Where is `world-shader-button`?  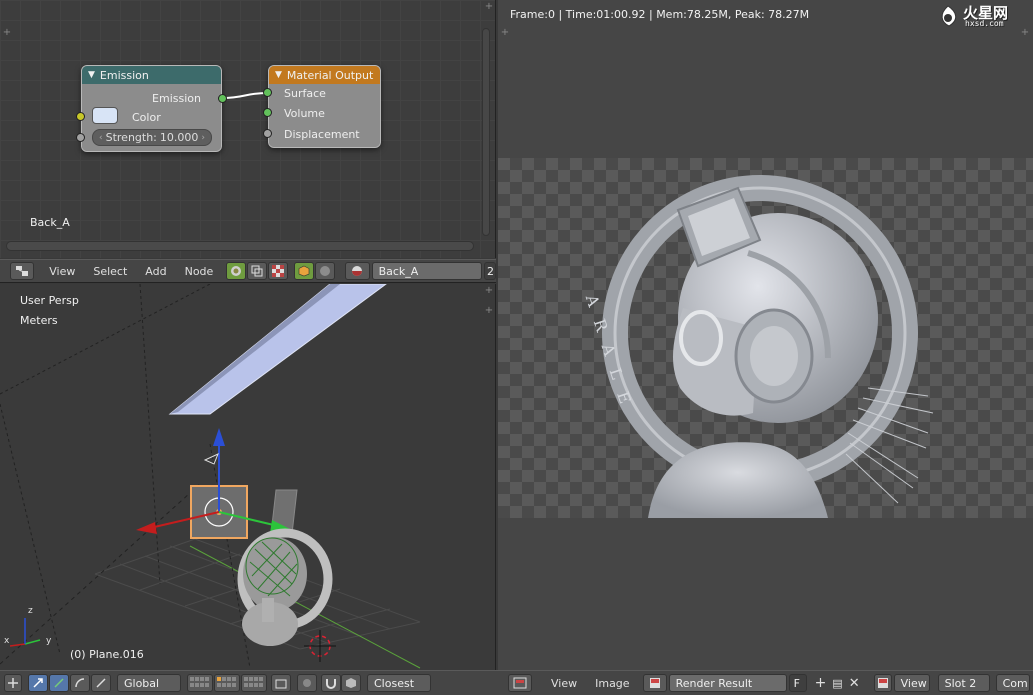 world-shader-button is located at coordinates (325, 271).